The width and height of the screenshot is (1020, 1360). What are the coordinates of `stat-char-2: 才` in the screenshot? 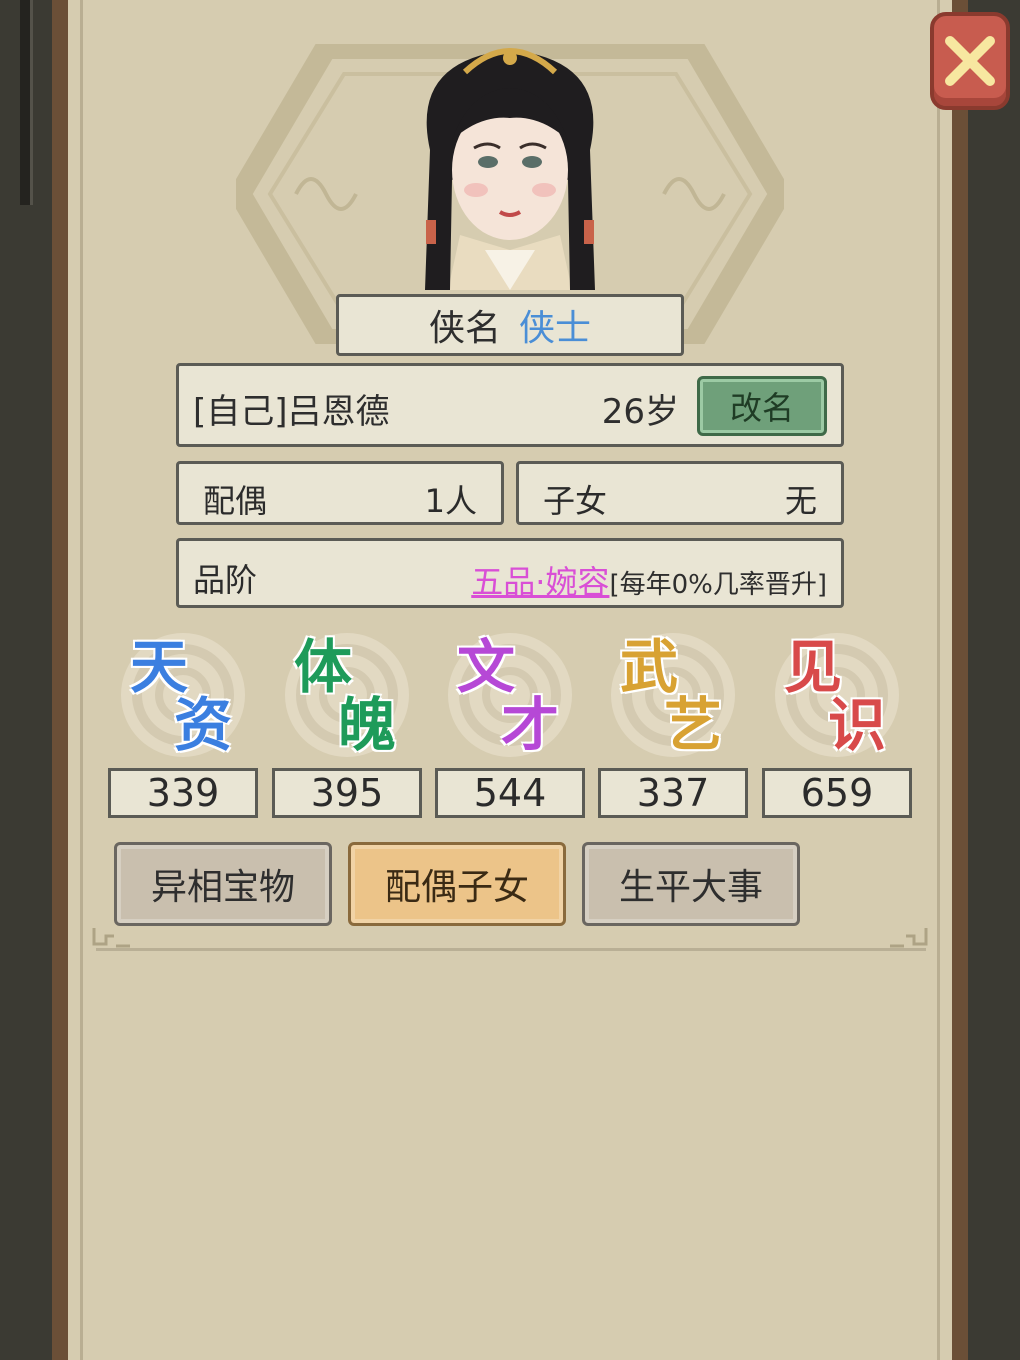 It's located at (530, 725).